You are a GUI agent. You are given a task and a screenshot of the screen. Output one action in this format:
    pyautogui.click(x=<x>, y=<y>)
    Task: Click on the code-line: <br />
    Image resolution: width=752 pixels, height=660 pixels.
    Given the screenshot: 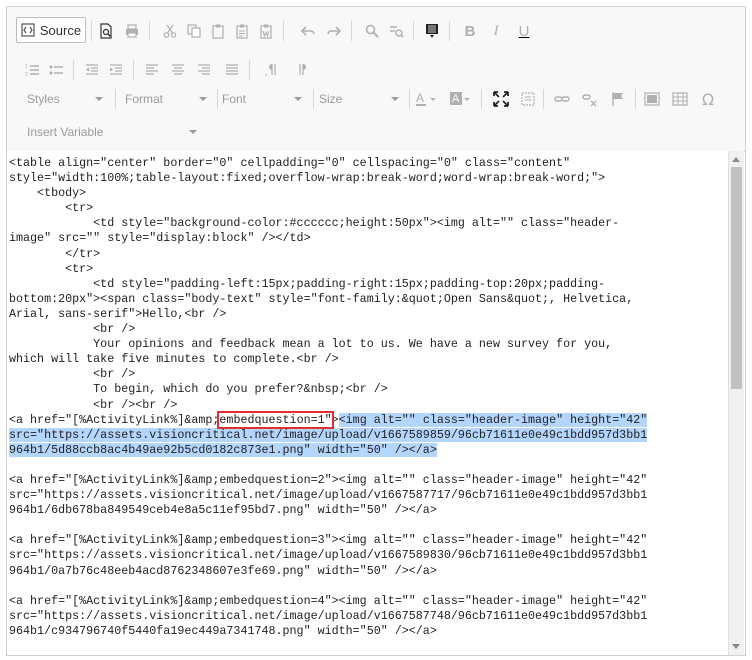 What is the action you would take?
    pyautogui.click(x=72, y=329)
    